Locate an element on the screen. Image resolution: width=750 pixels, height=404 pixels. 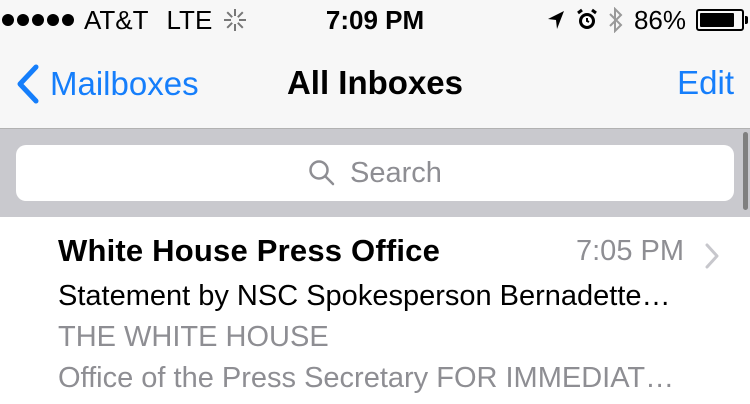
location-arrow-icon is located at coordinates (555, 20).